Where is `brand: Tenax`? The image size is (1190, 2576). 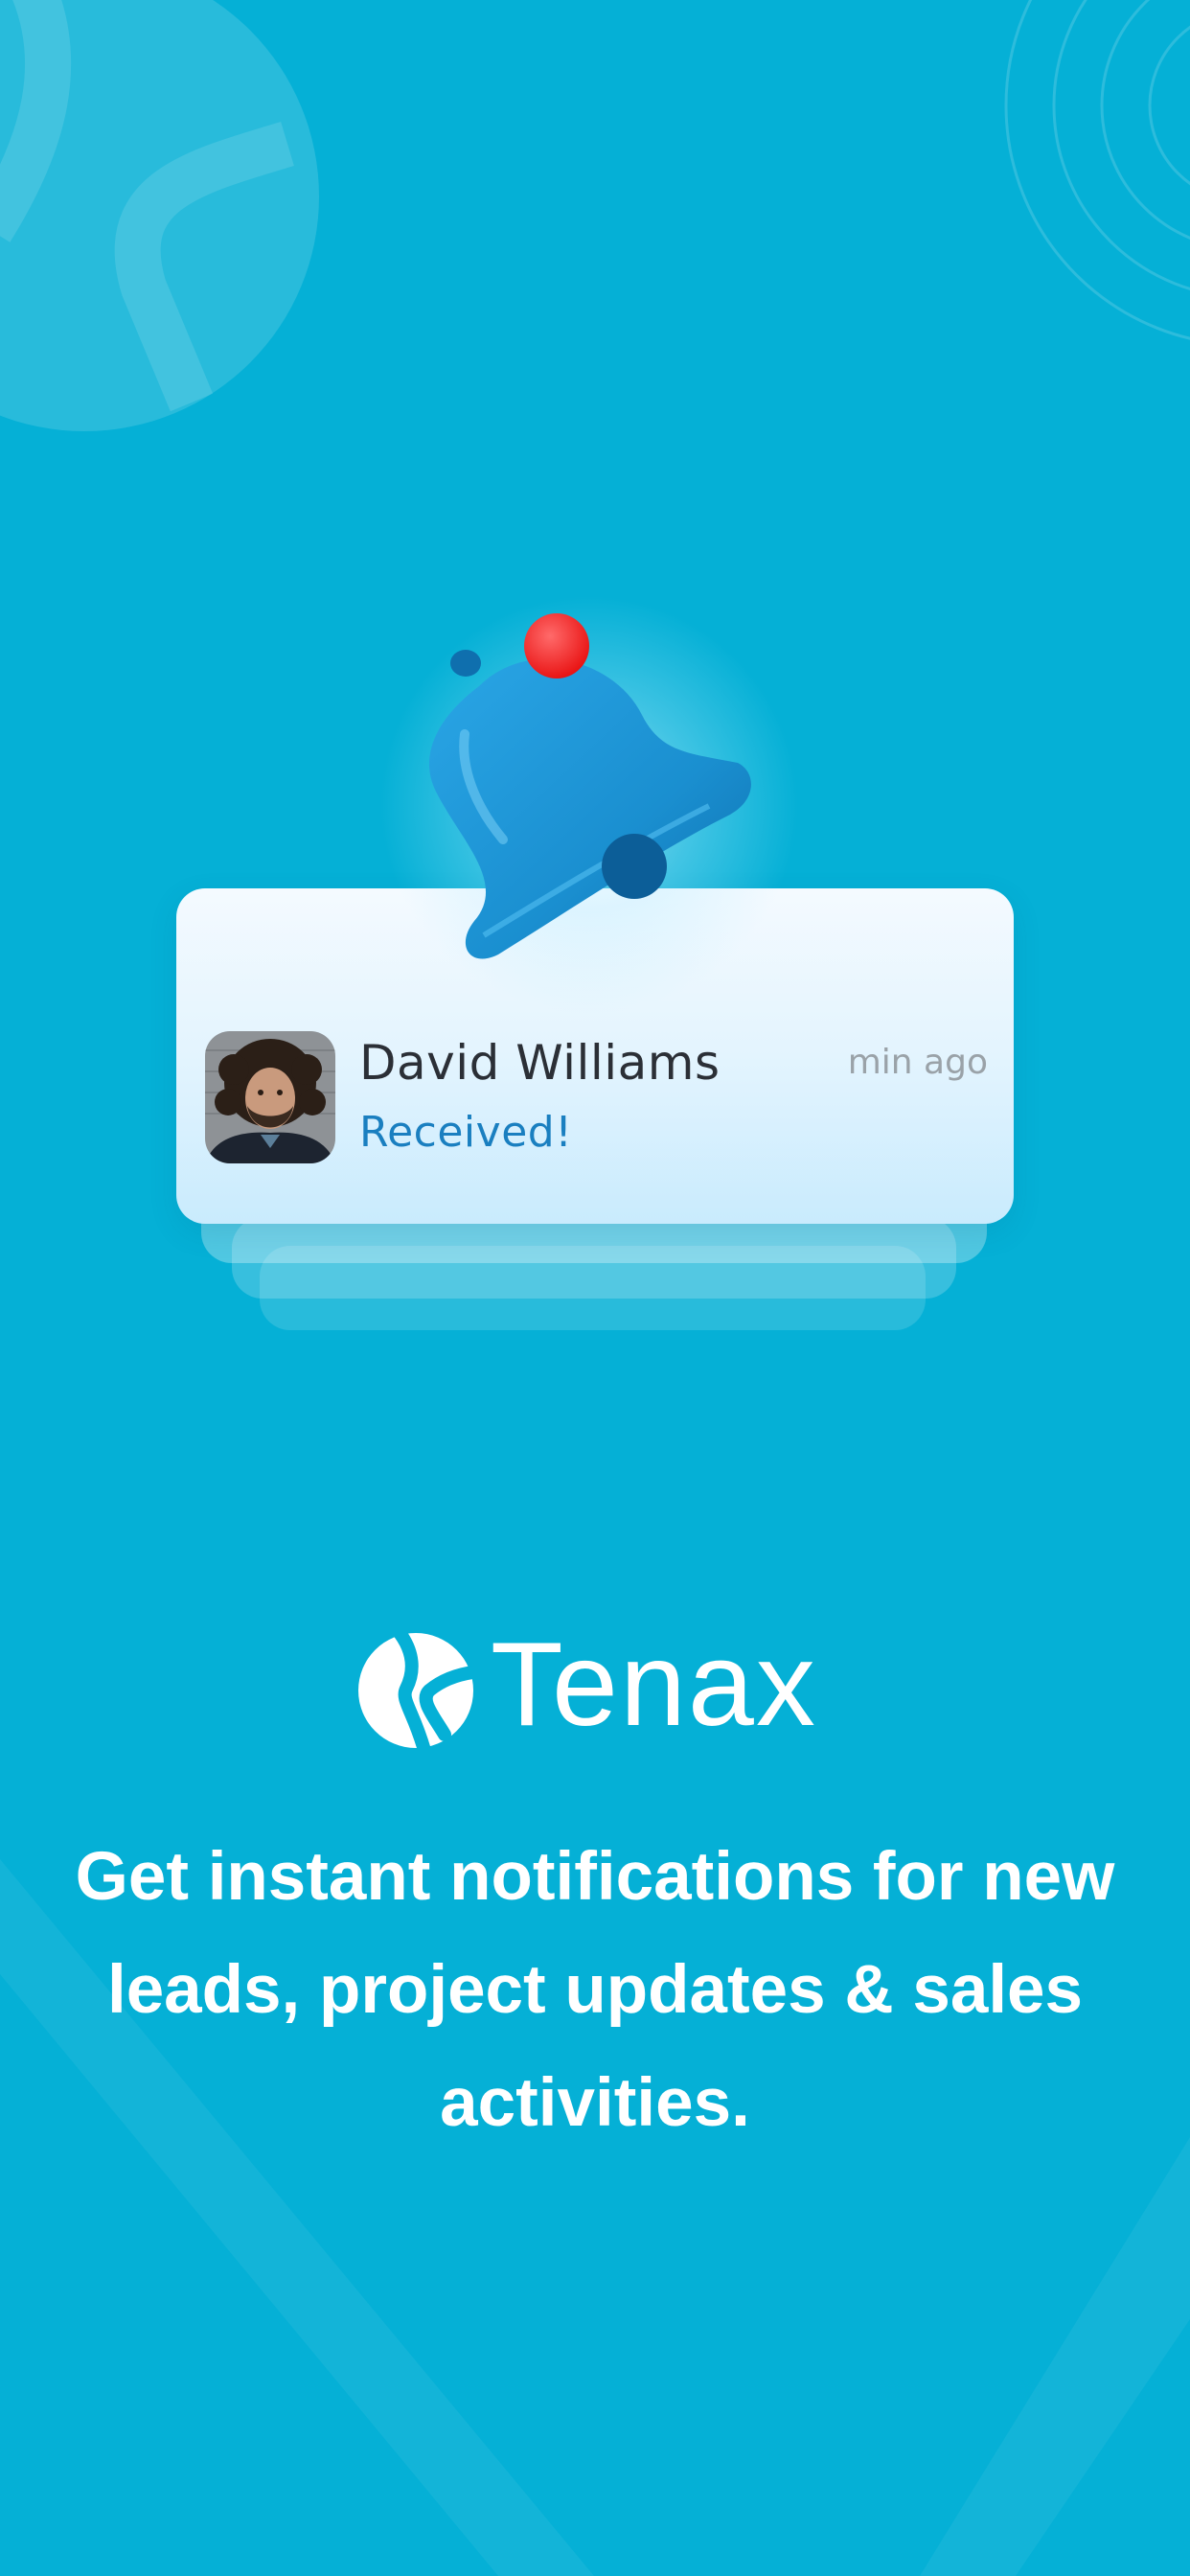
brand: Tenax is located at coordinates (598, 1687).